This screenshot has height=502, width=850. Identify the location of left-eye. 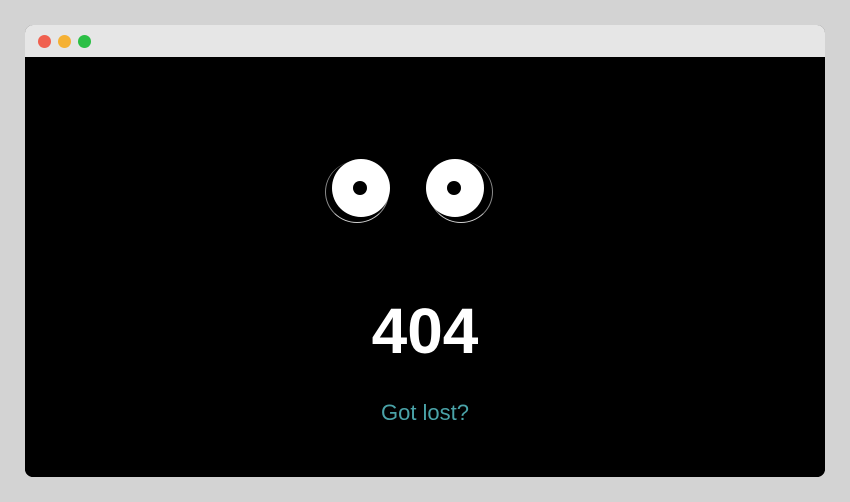
(361, 188).